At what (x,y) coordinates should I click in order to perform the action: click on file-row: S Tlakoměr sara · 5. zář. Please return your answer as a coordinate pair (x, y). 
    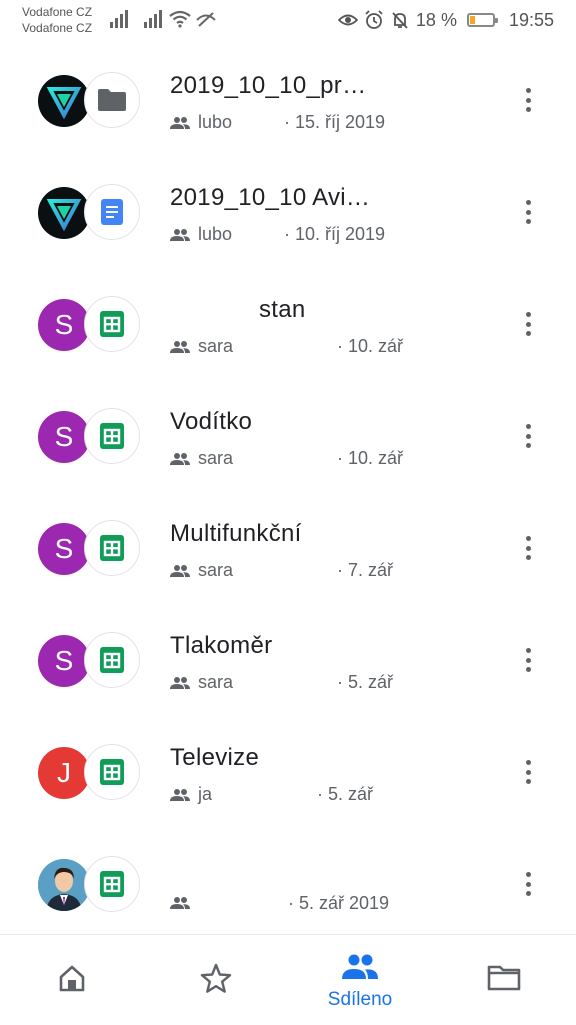
    Looking at the image, I should click on (288, 662).